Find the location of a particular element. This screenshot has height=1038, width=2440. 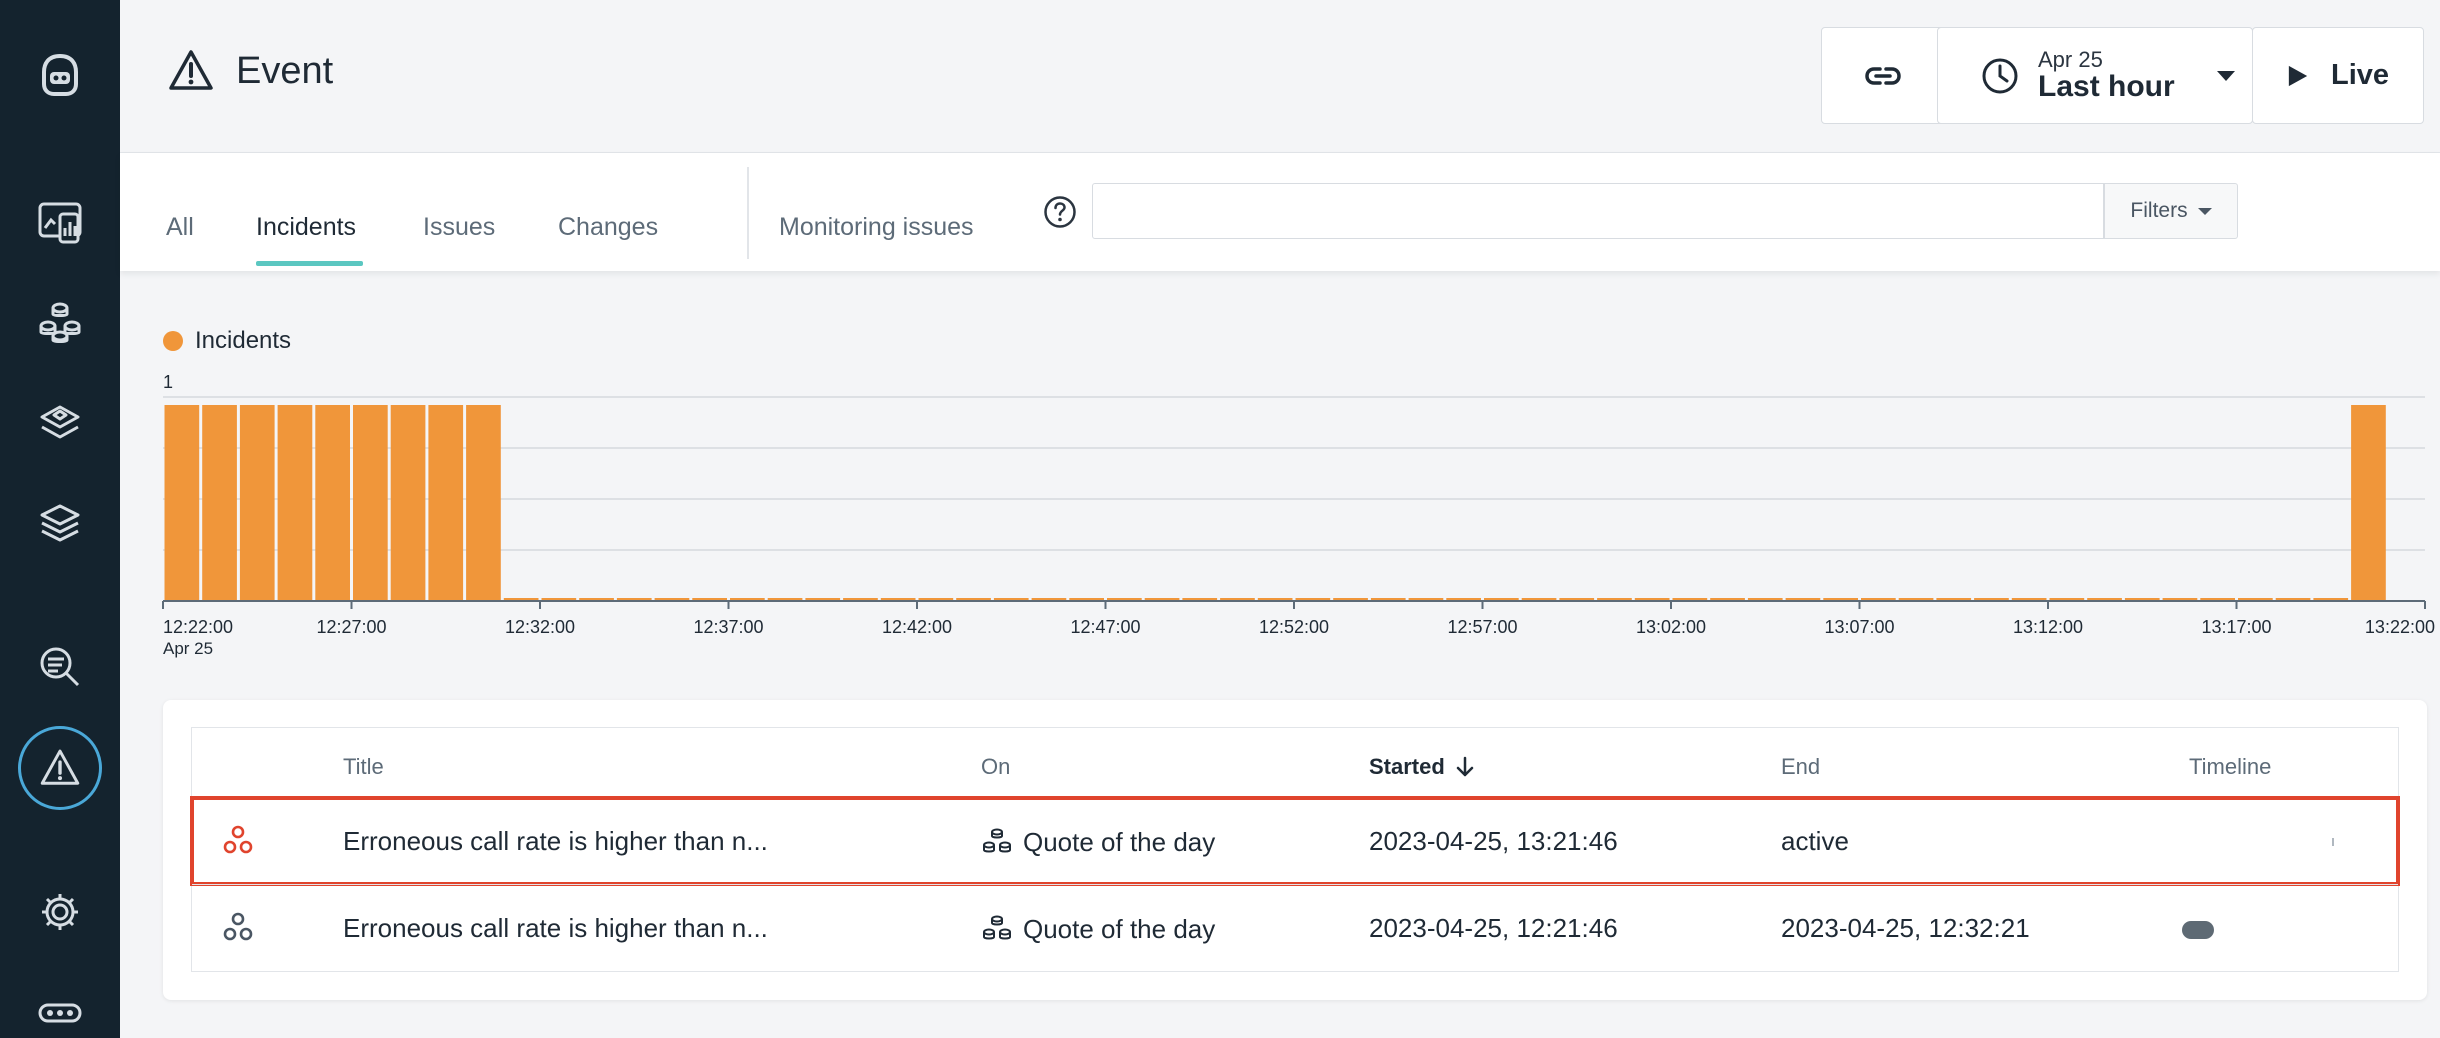

tab-monitoring-issues: Monitoring issues is located at coordinates (876, 227).